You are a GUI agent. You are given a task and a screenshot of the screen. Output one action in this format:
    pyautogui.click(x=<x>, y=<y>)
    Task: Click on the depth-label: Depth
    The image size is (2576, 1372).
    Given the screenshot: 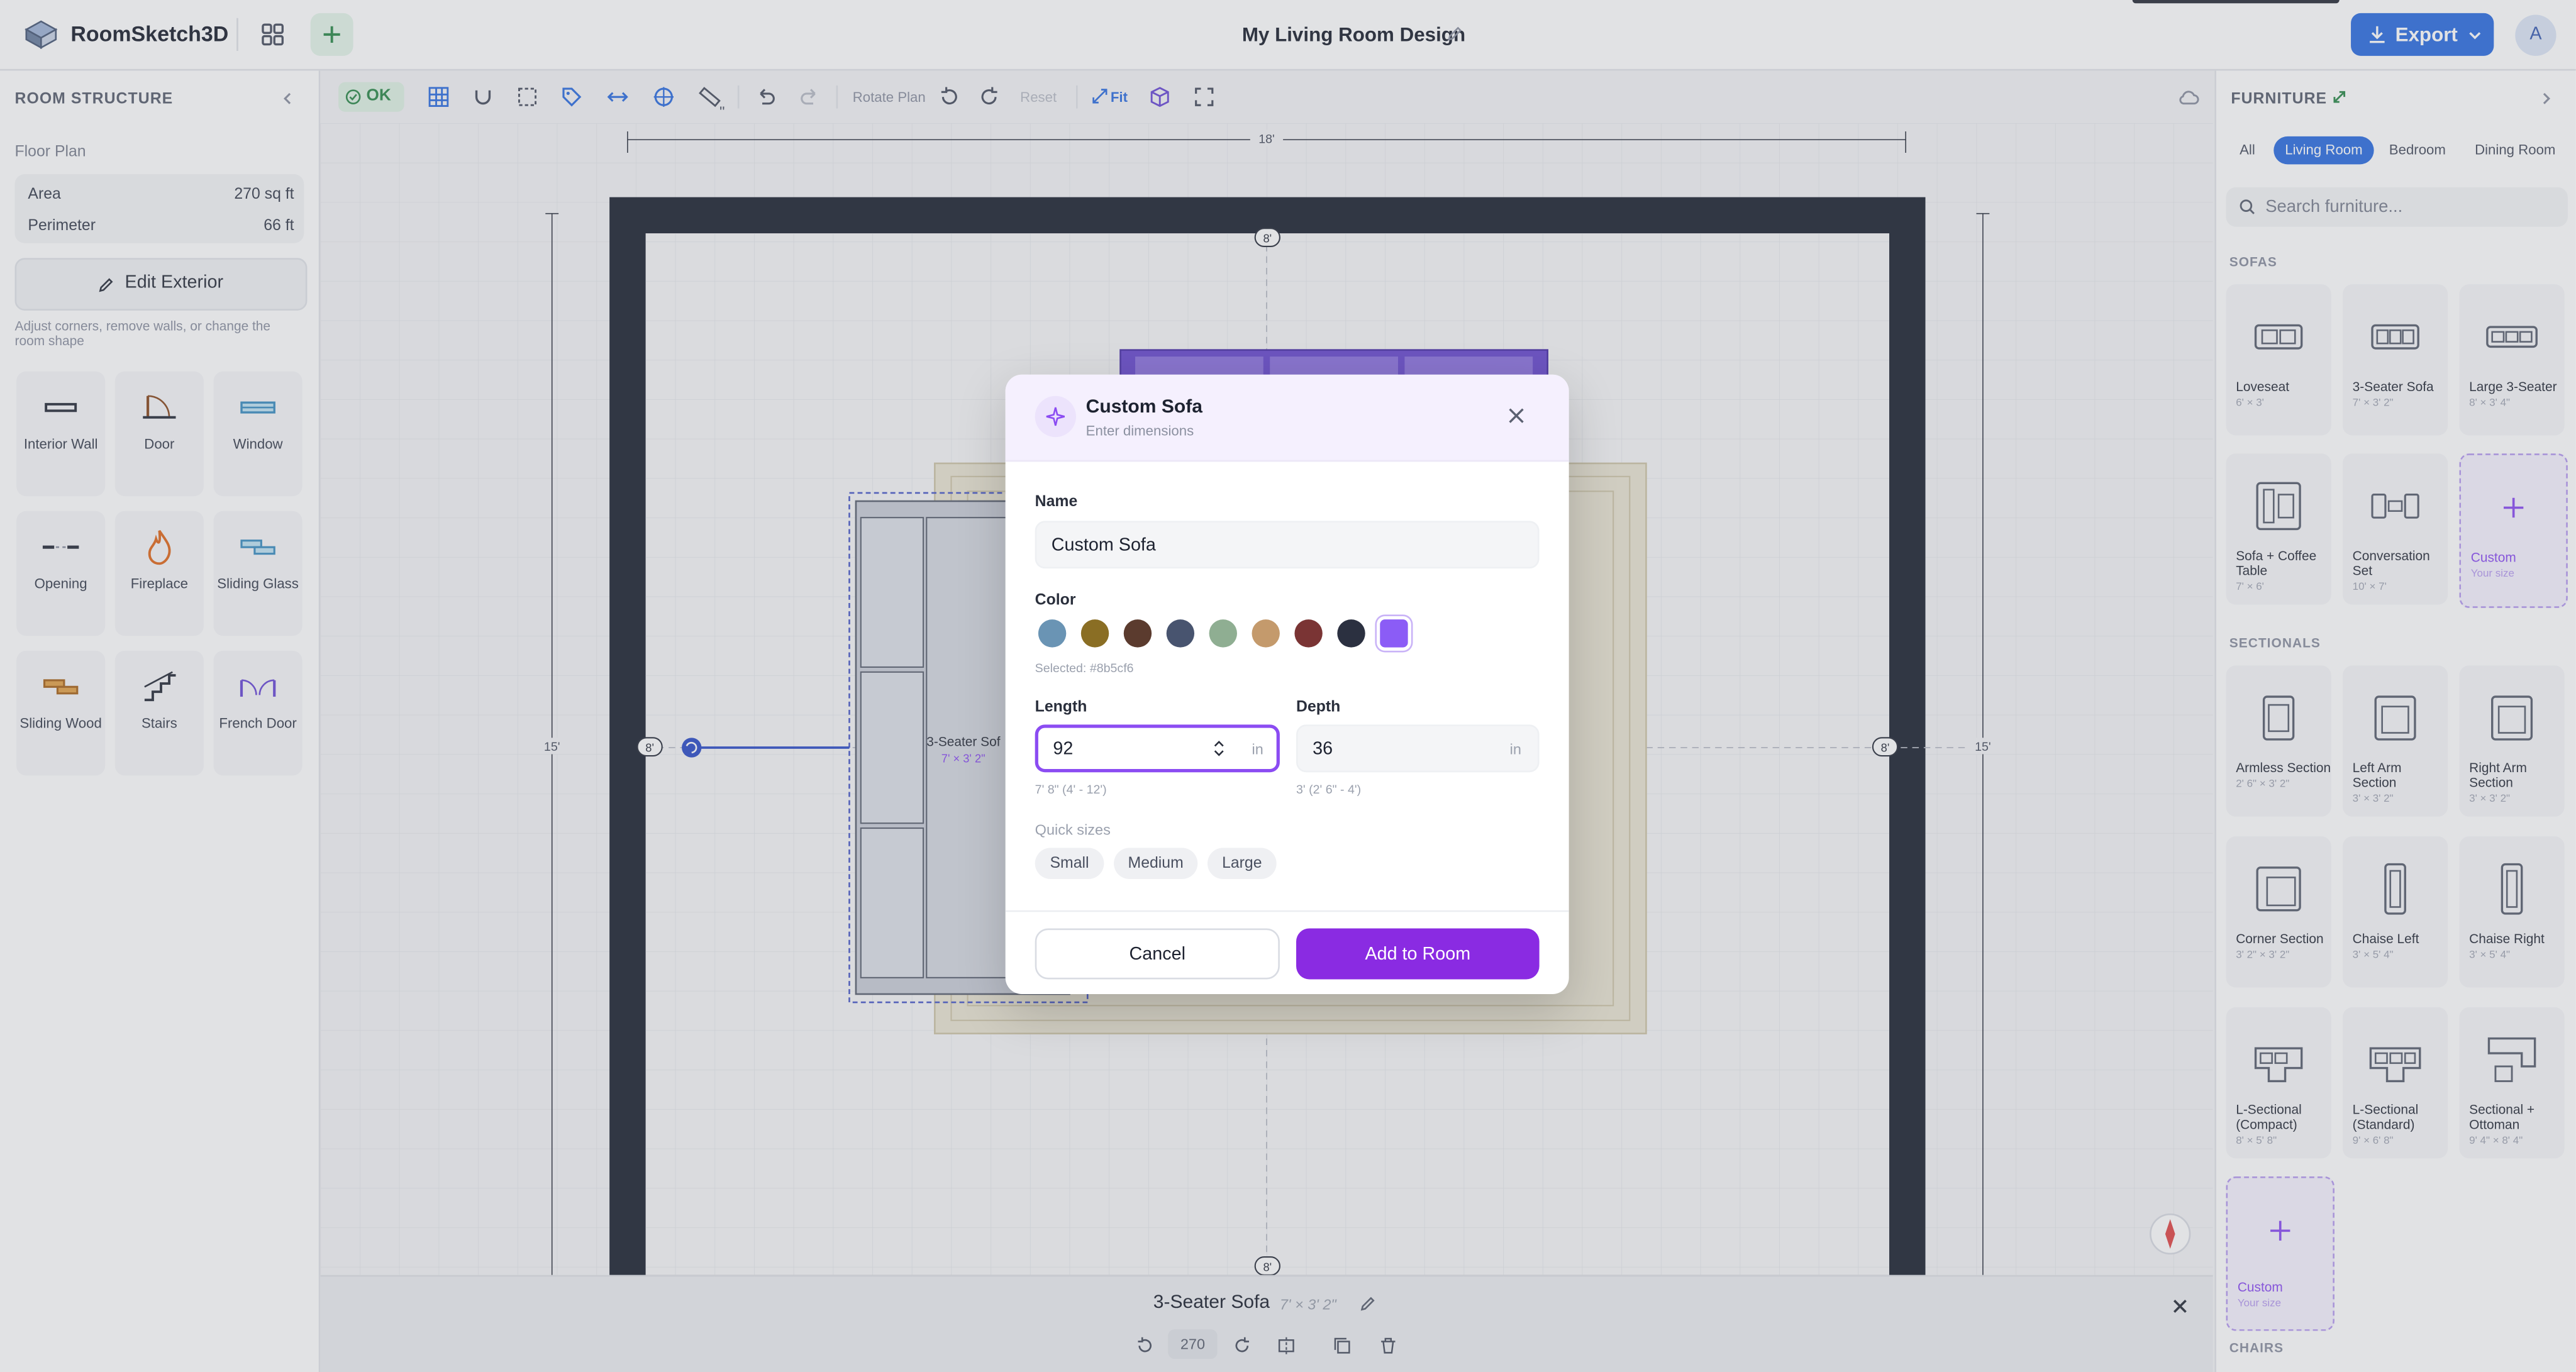 What is the action you would take?
    pyautogui.click(x=1318, y=708)
    